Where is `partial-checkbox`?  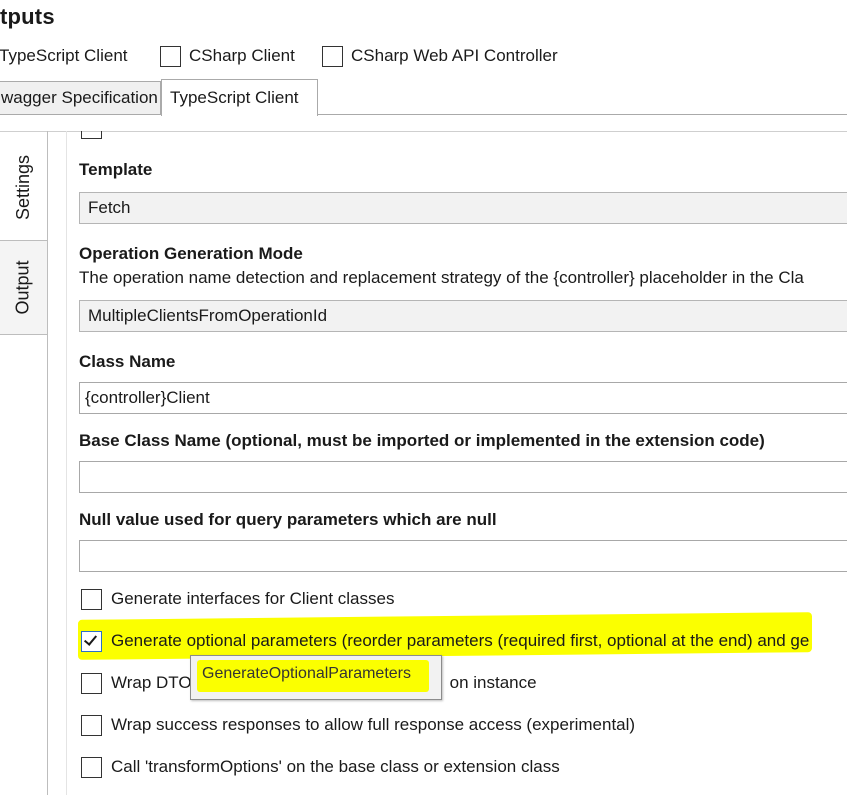
partial-checkbox is located at coordinates (91, 135).